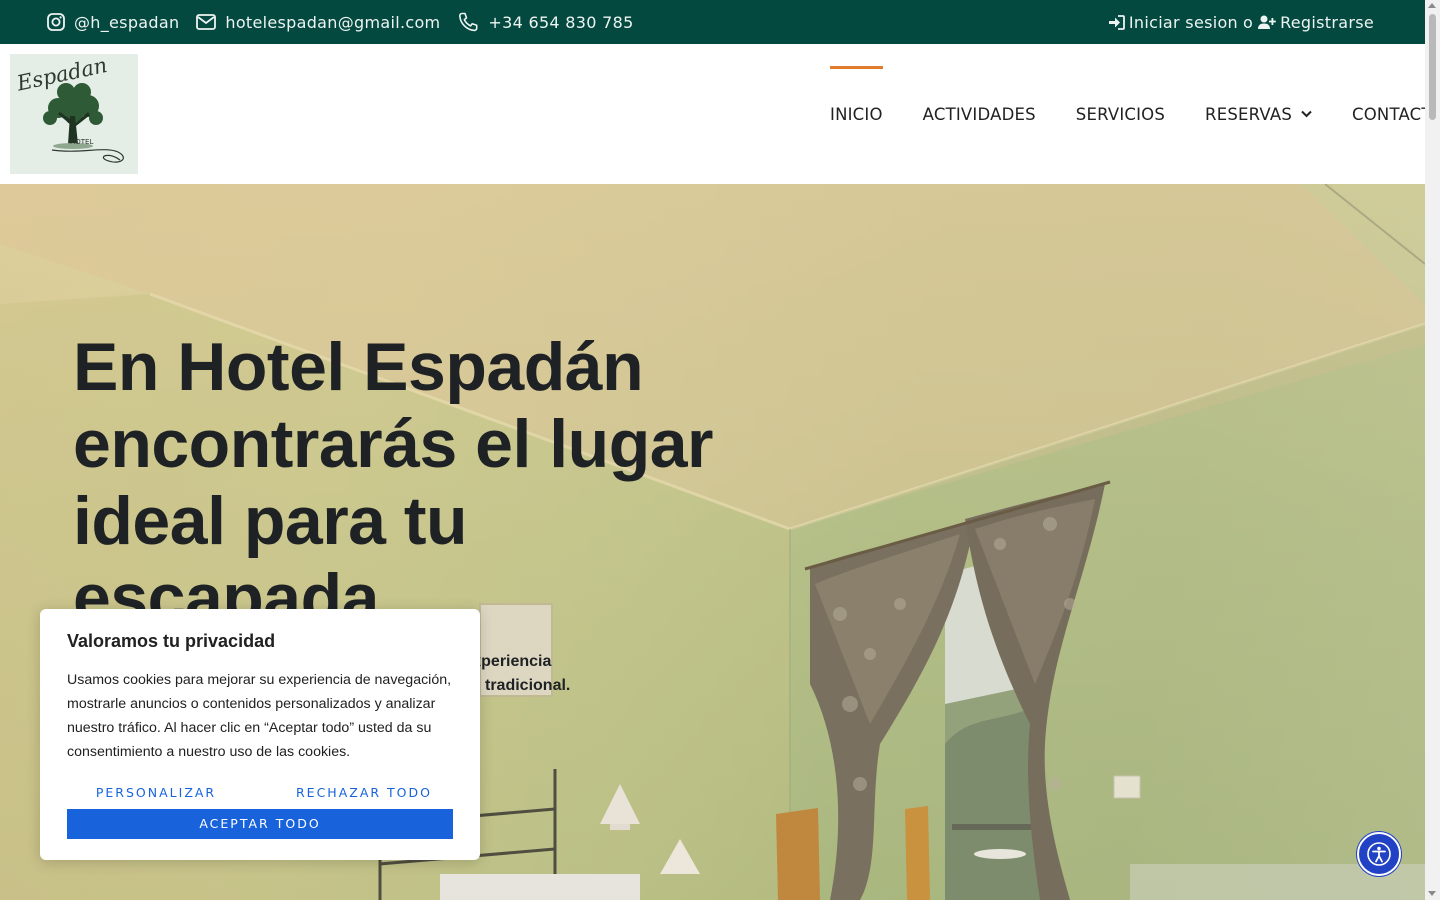 This screenshot has height=900, width=1440. Describe the element at coordinates (1306, 114) in the screenshot. I see `chevron-down-icon` at that location.